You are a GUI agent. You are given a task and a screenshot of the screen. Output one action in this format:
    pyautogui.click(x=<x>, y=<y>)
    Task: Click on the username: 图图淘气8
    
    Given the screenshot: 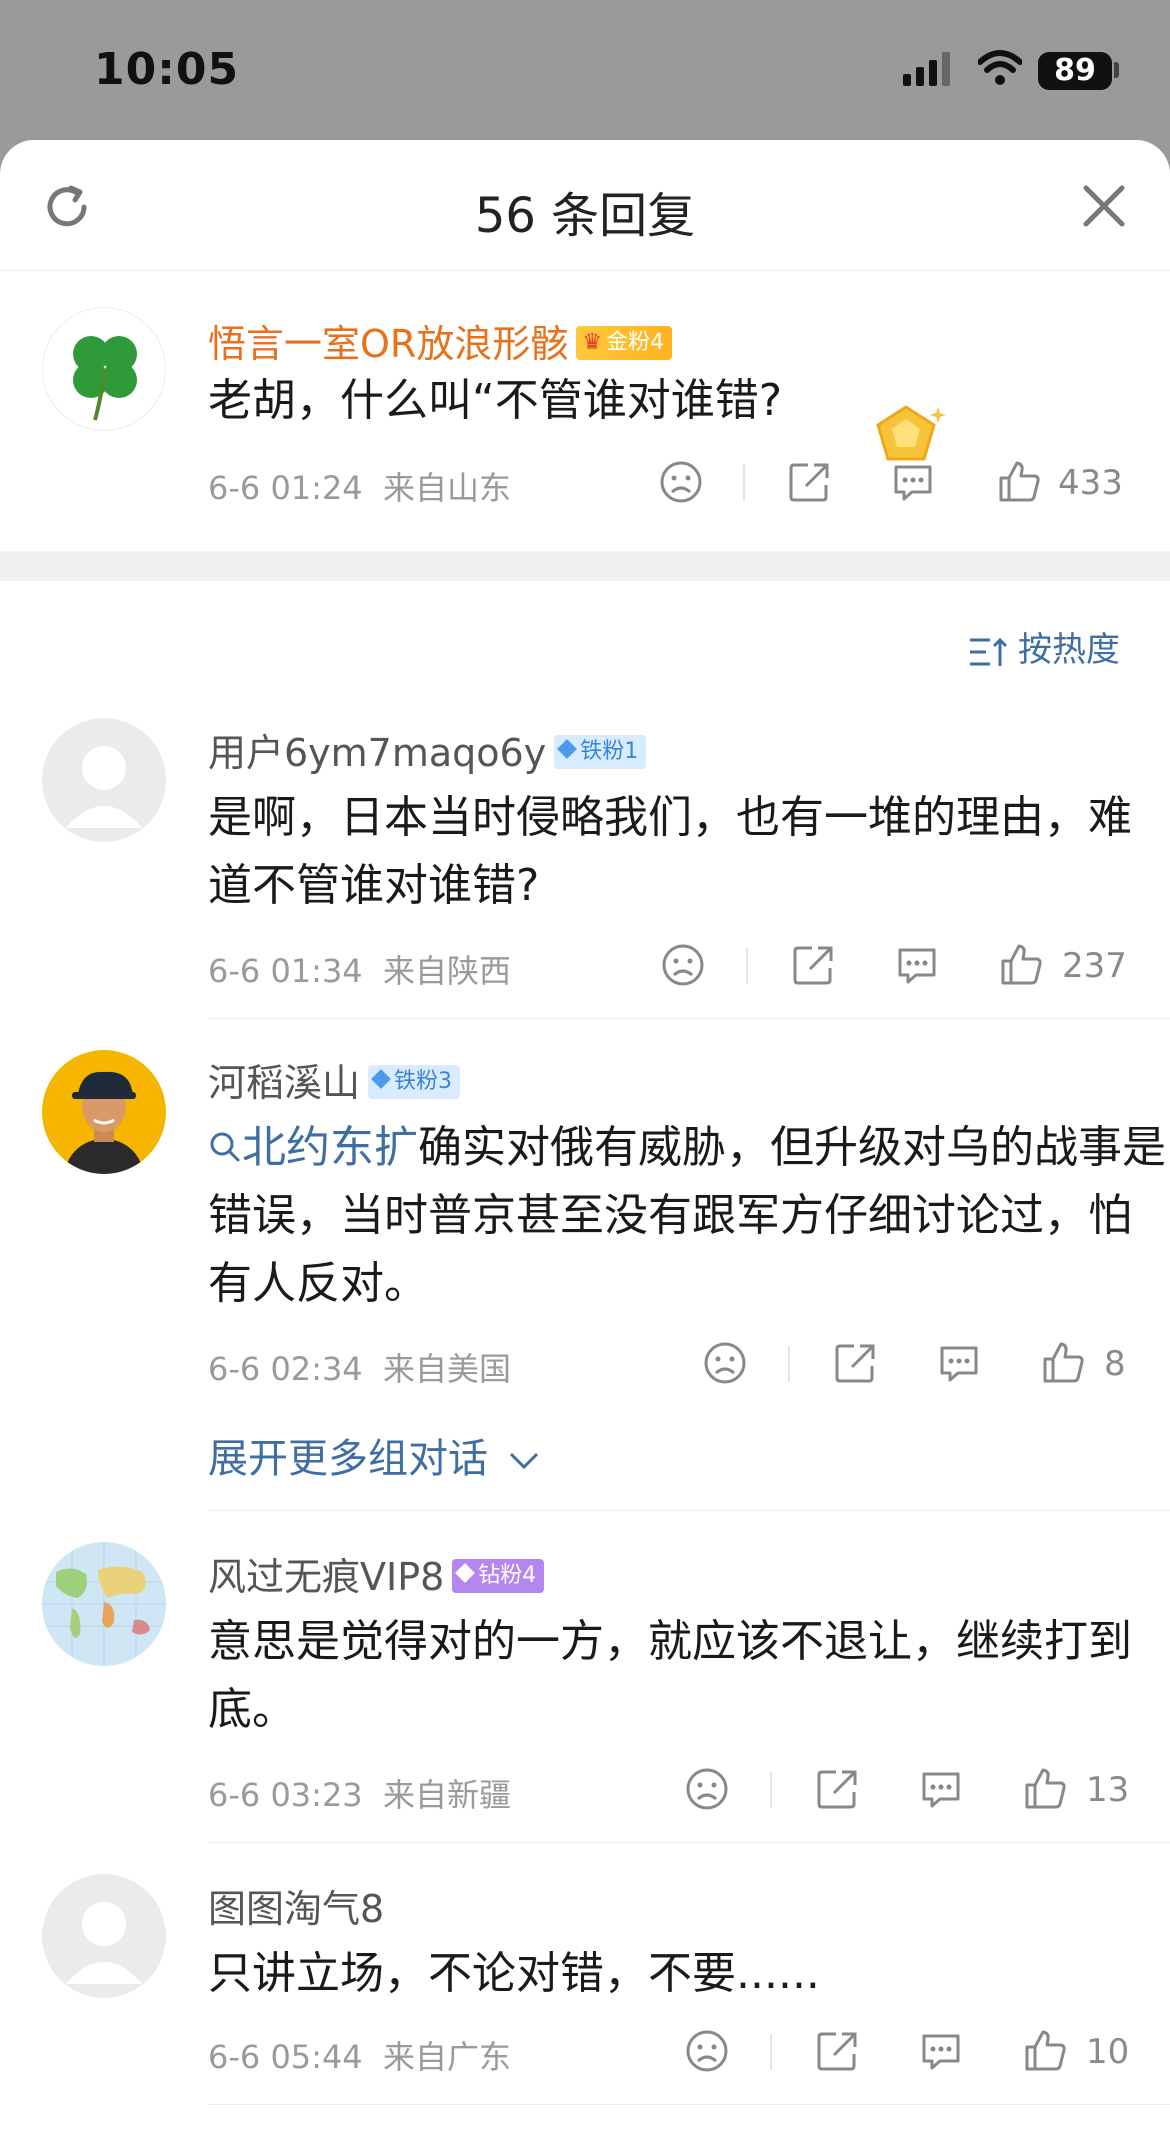 What is the action you would take?
    pyautogui.click(x=296, y=1905)
    